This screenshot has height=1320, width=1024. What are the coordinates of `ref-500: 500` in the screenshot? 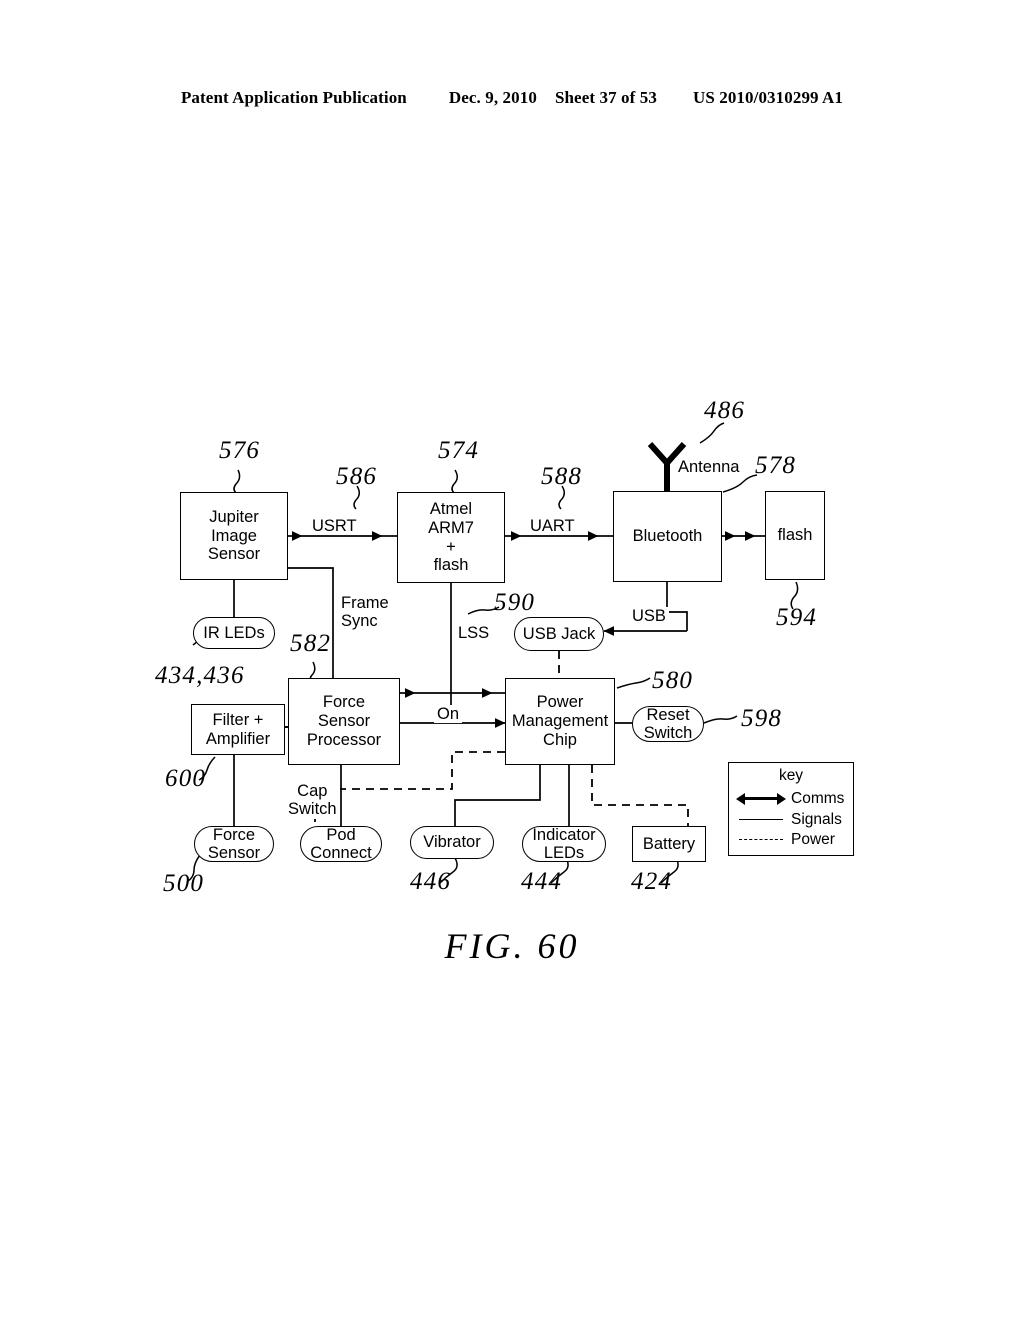 It's located at (184, 883).